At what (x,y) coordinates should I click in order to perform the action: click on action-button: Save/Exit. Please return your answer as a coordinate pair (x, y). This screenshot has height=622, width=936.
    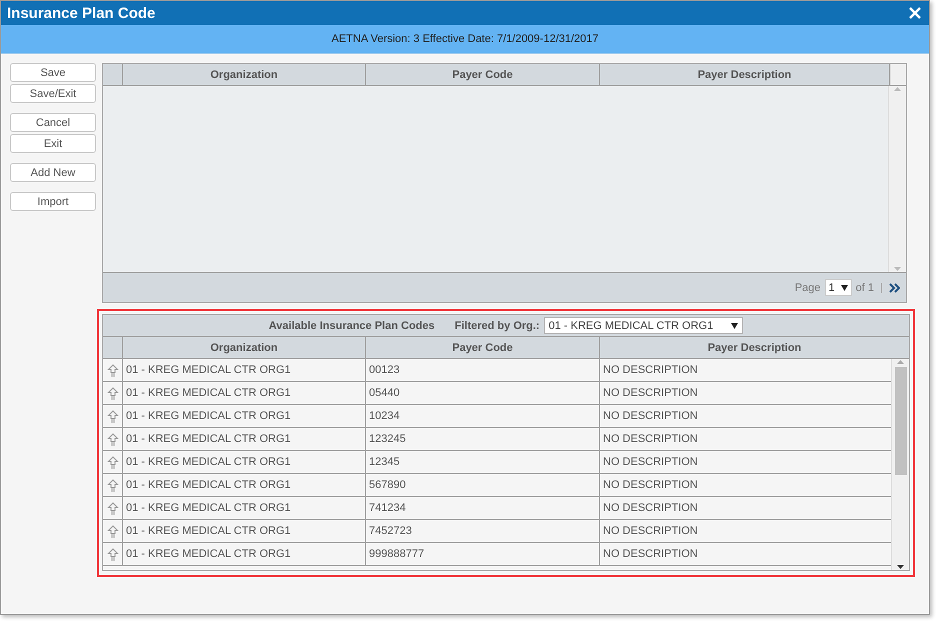
    Looking at the image, I should click on (53, 93).